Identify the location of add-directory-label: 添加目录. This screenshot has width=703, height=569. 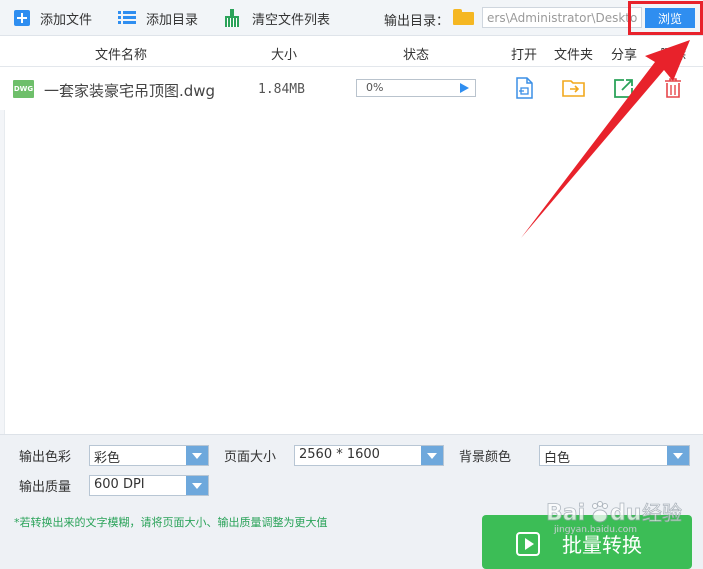
(172, 20).